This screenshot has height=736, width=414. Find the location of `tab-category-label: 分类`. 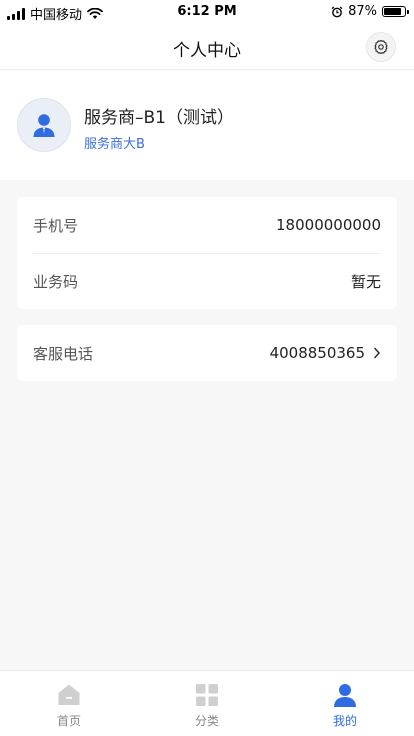

tab-category-label: 分类 is located at coordinates (206, 721).